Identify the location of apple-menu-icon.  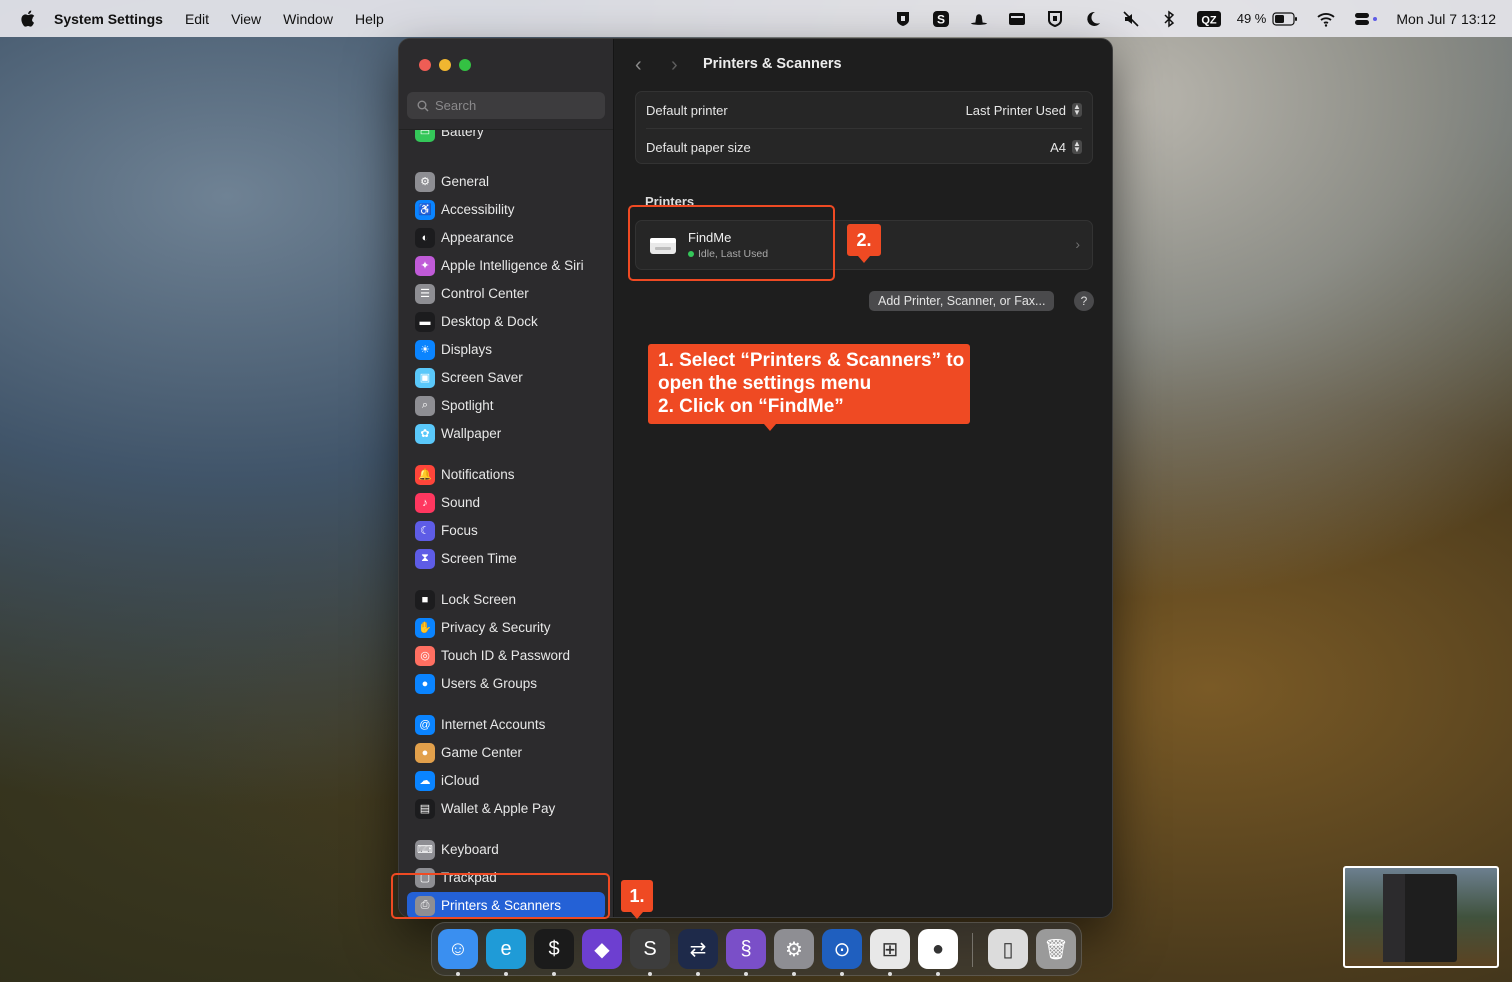
(28, 18).